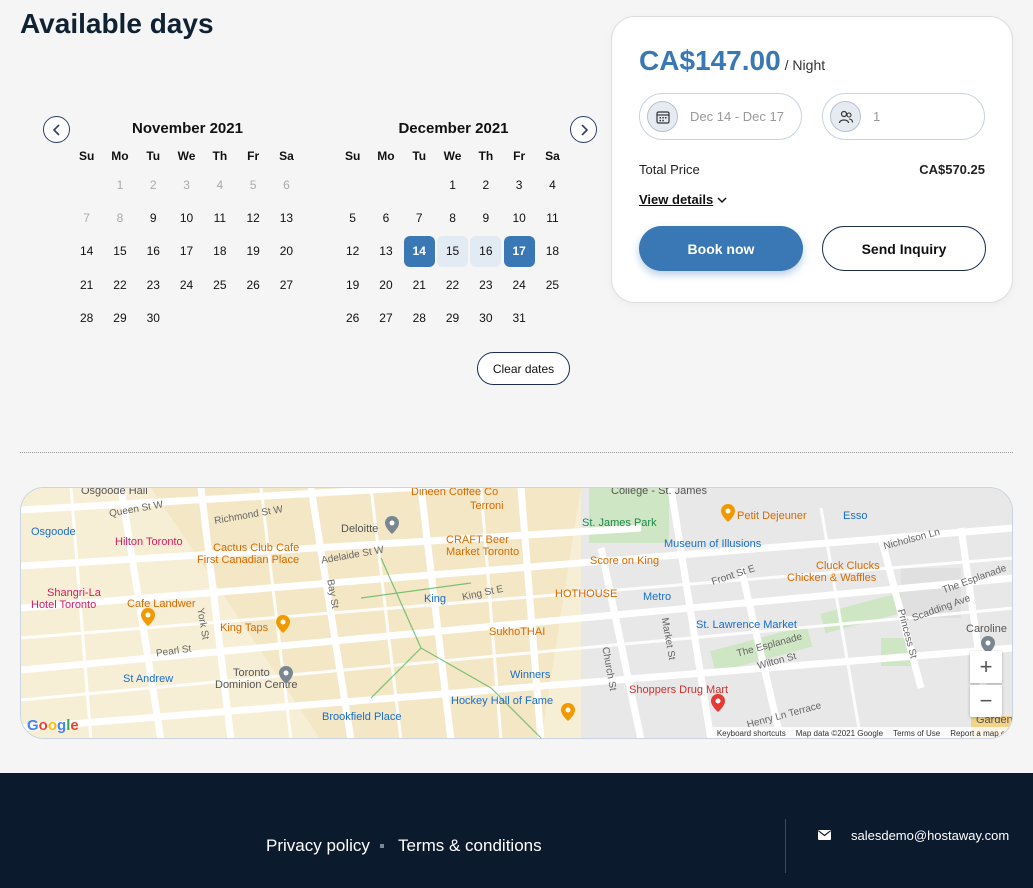 This screenshot has width=1033, height=888. What do you see at coordinates (657, 597) in the screenshot?
I see `map-label: Metro` at bounding box center [657, 597].